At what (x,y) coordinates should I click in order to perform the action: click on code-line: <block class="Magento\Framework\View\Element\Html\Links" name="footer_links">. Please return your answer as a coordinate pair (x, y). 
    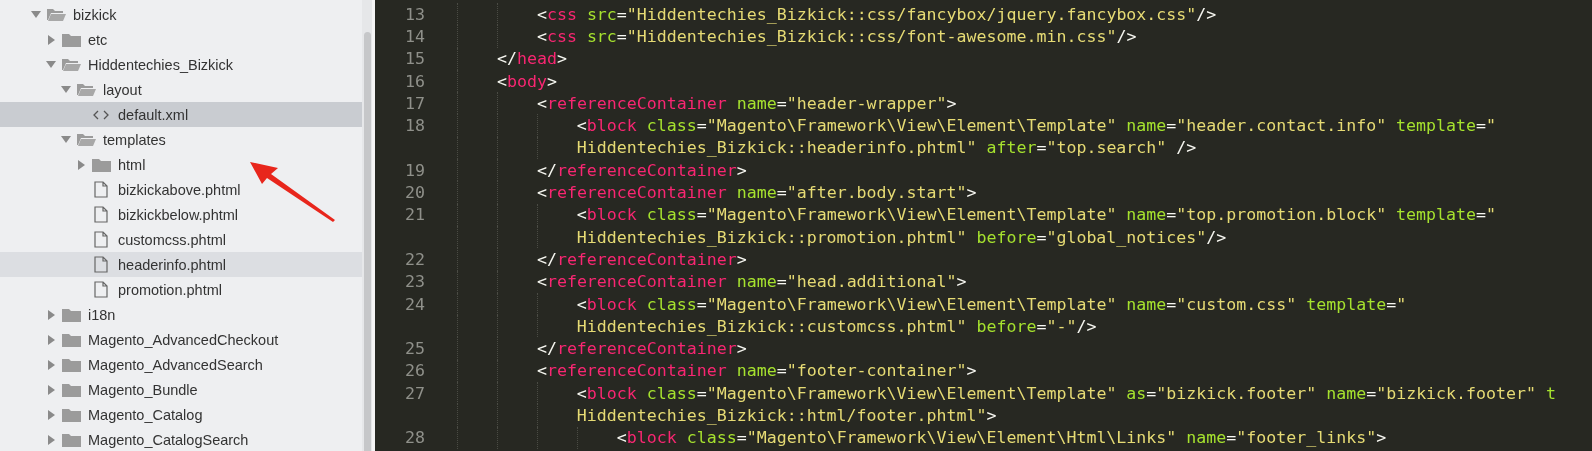
    Looking at the image, I should click on (1001, 438).